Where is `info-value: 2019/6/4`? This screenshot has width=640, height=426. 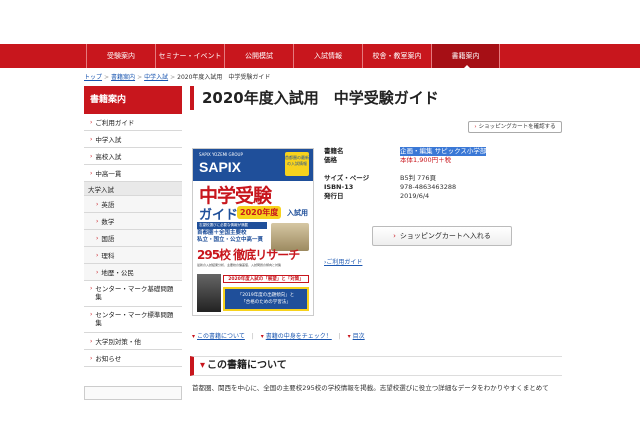 info-value: 2019/6/4 is located at coordinates (415, 196).